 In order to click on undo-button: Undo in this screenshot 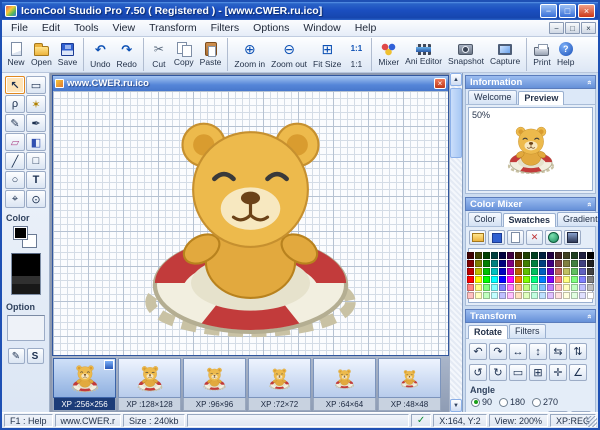, I will do `click(98, 54)`.